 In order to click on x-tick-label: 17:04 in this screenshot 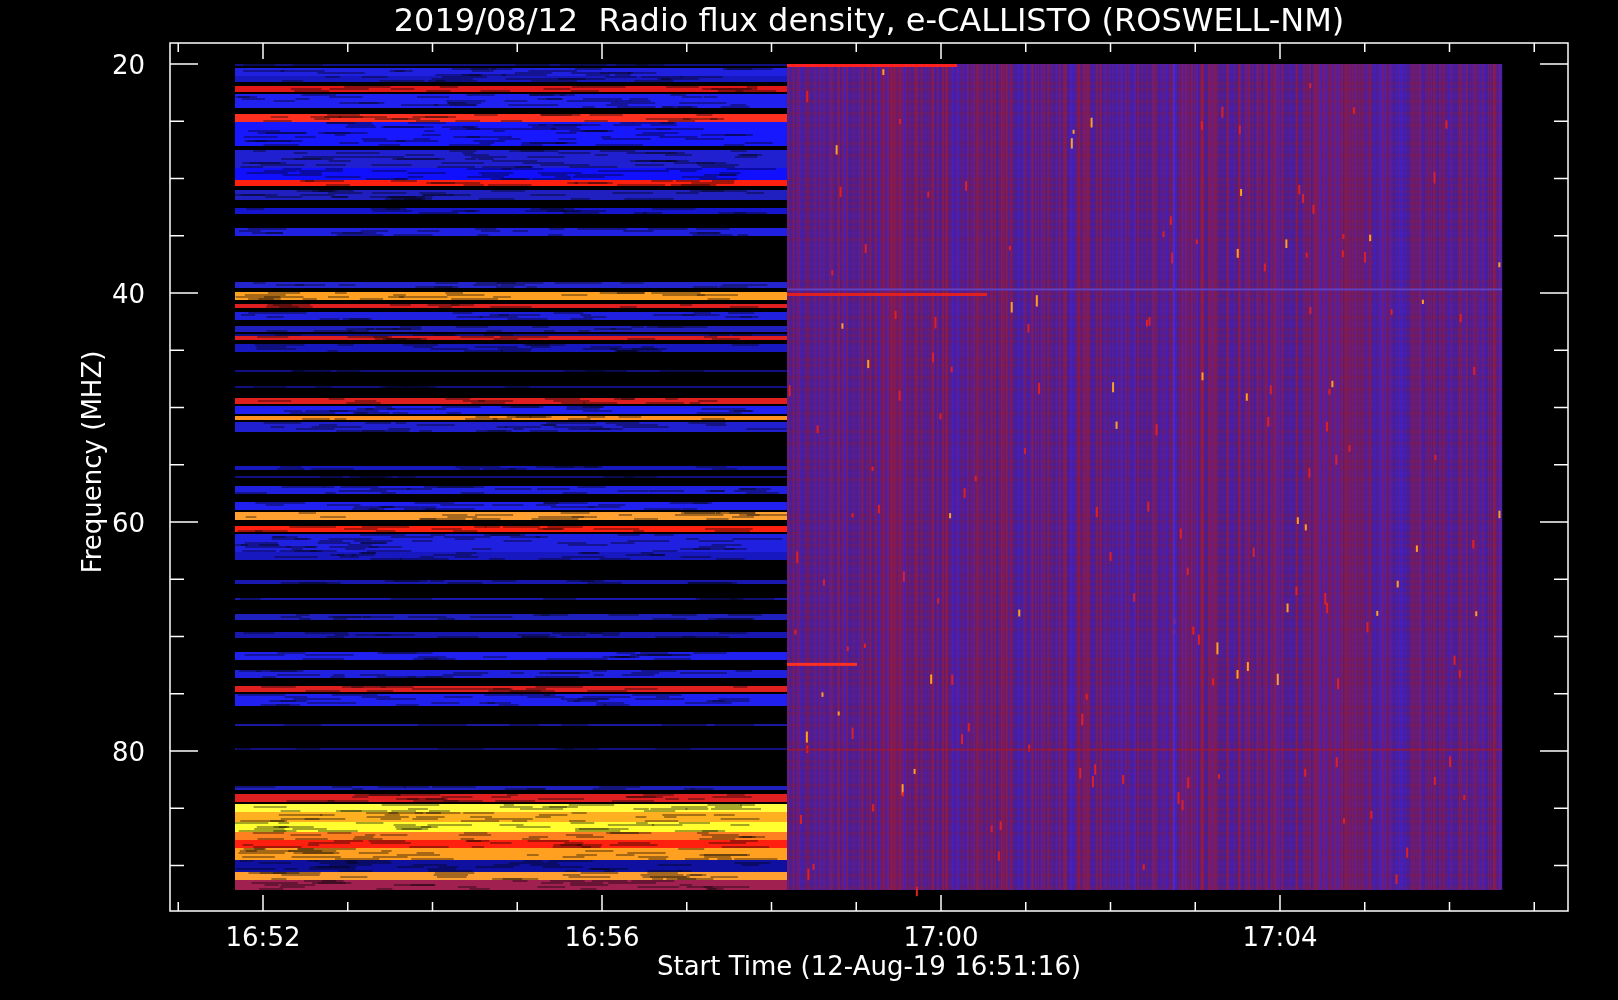, I will do `click(1280, 937)`.